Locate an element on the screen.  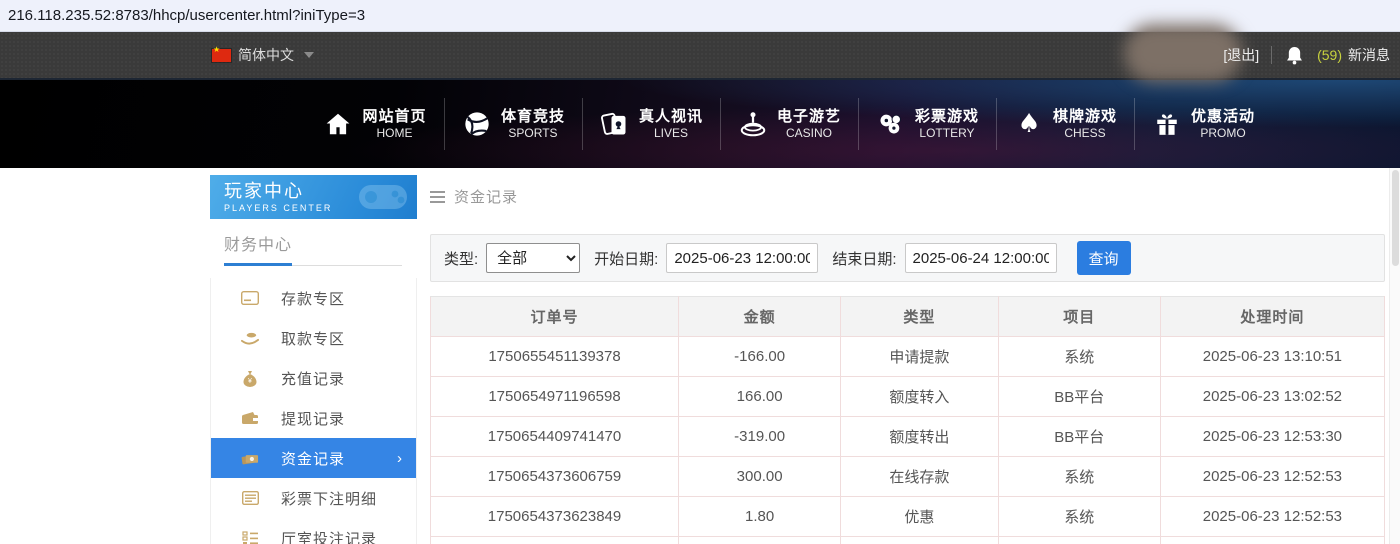
message-count: (59) is located at coordinates (1329, 55).